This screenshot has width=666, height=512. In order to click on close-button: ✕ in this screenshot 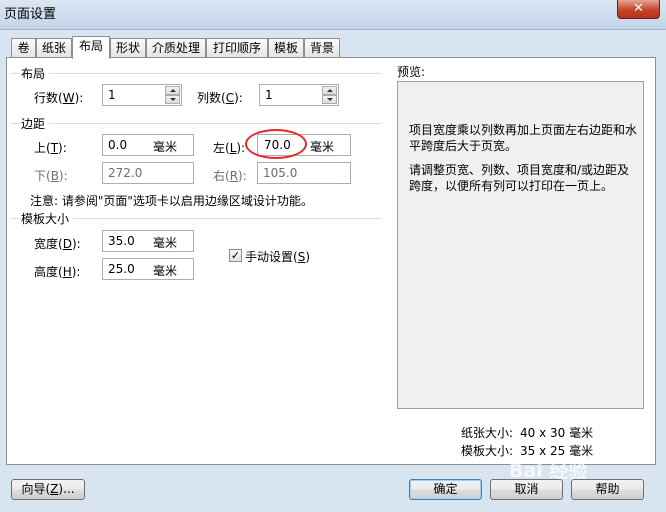, I will do `click(638, 9)`.